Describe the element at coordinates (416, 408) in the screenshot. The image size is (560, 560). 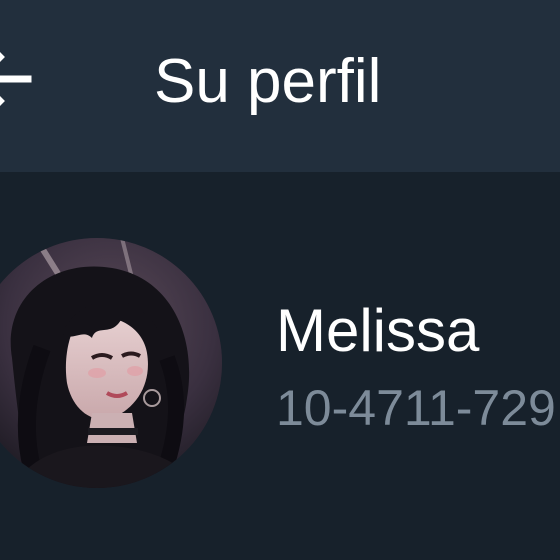
I see `profile-phone: 10-4711-729` at that location.